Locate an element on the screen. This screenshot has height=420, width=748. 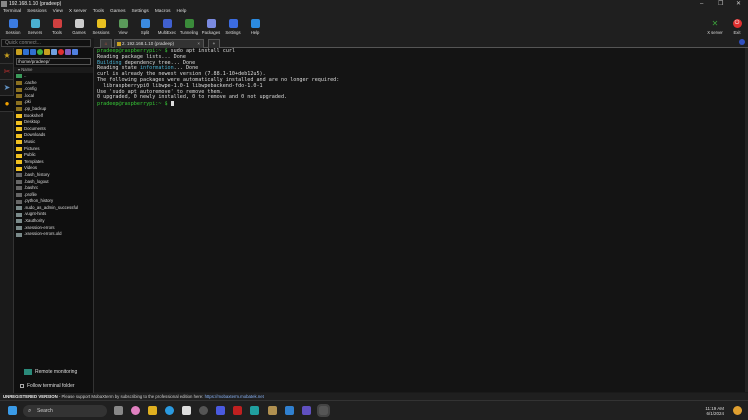
menu-terminal: Terminal is located at coordinates (12, 12).